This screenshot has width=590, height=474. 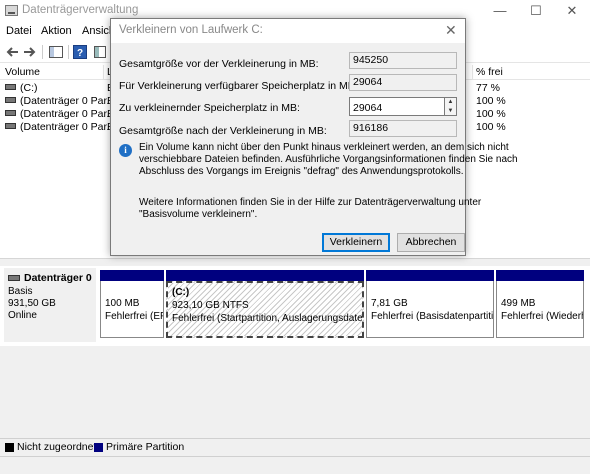 What do you see at coordinates (219, 64) in the screenshot?
I see `total-before-label: Gesamtgröße vor der Verkleinerung in MB:` at bounding box center [219, 64].